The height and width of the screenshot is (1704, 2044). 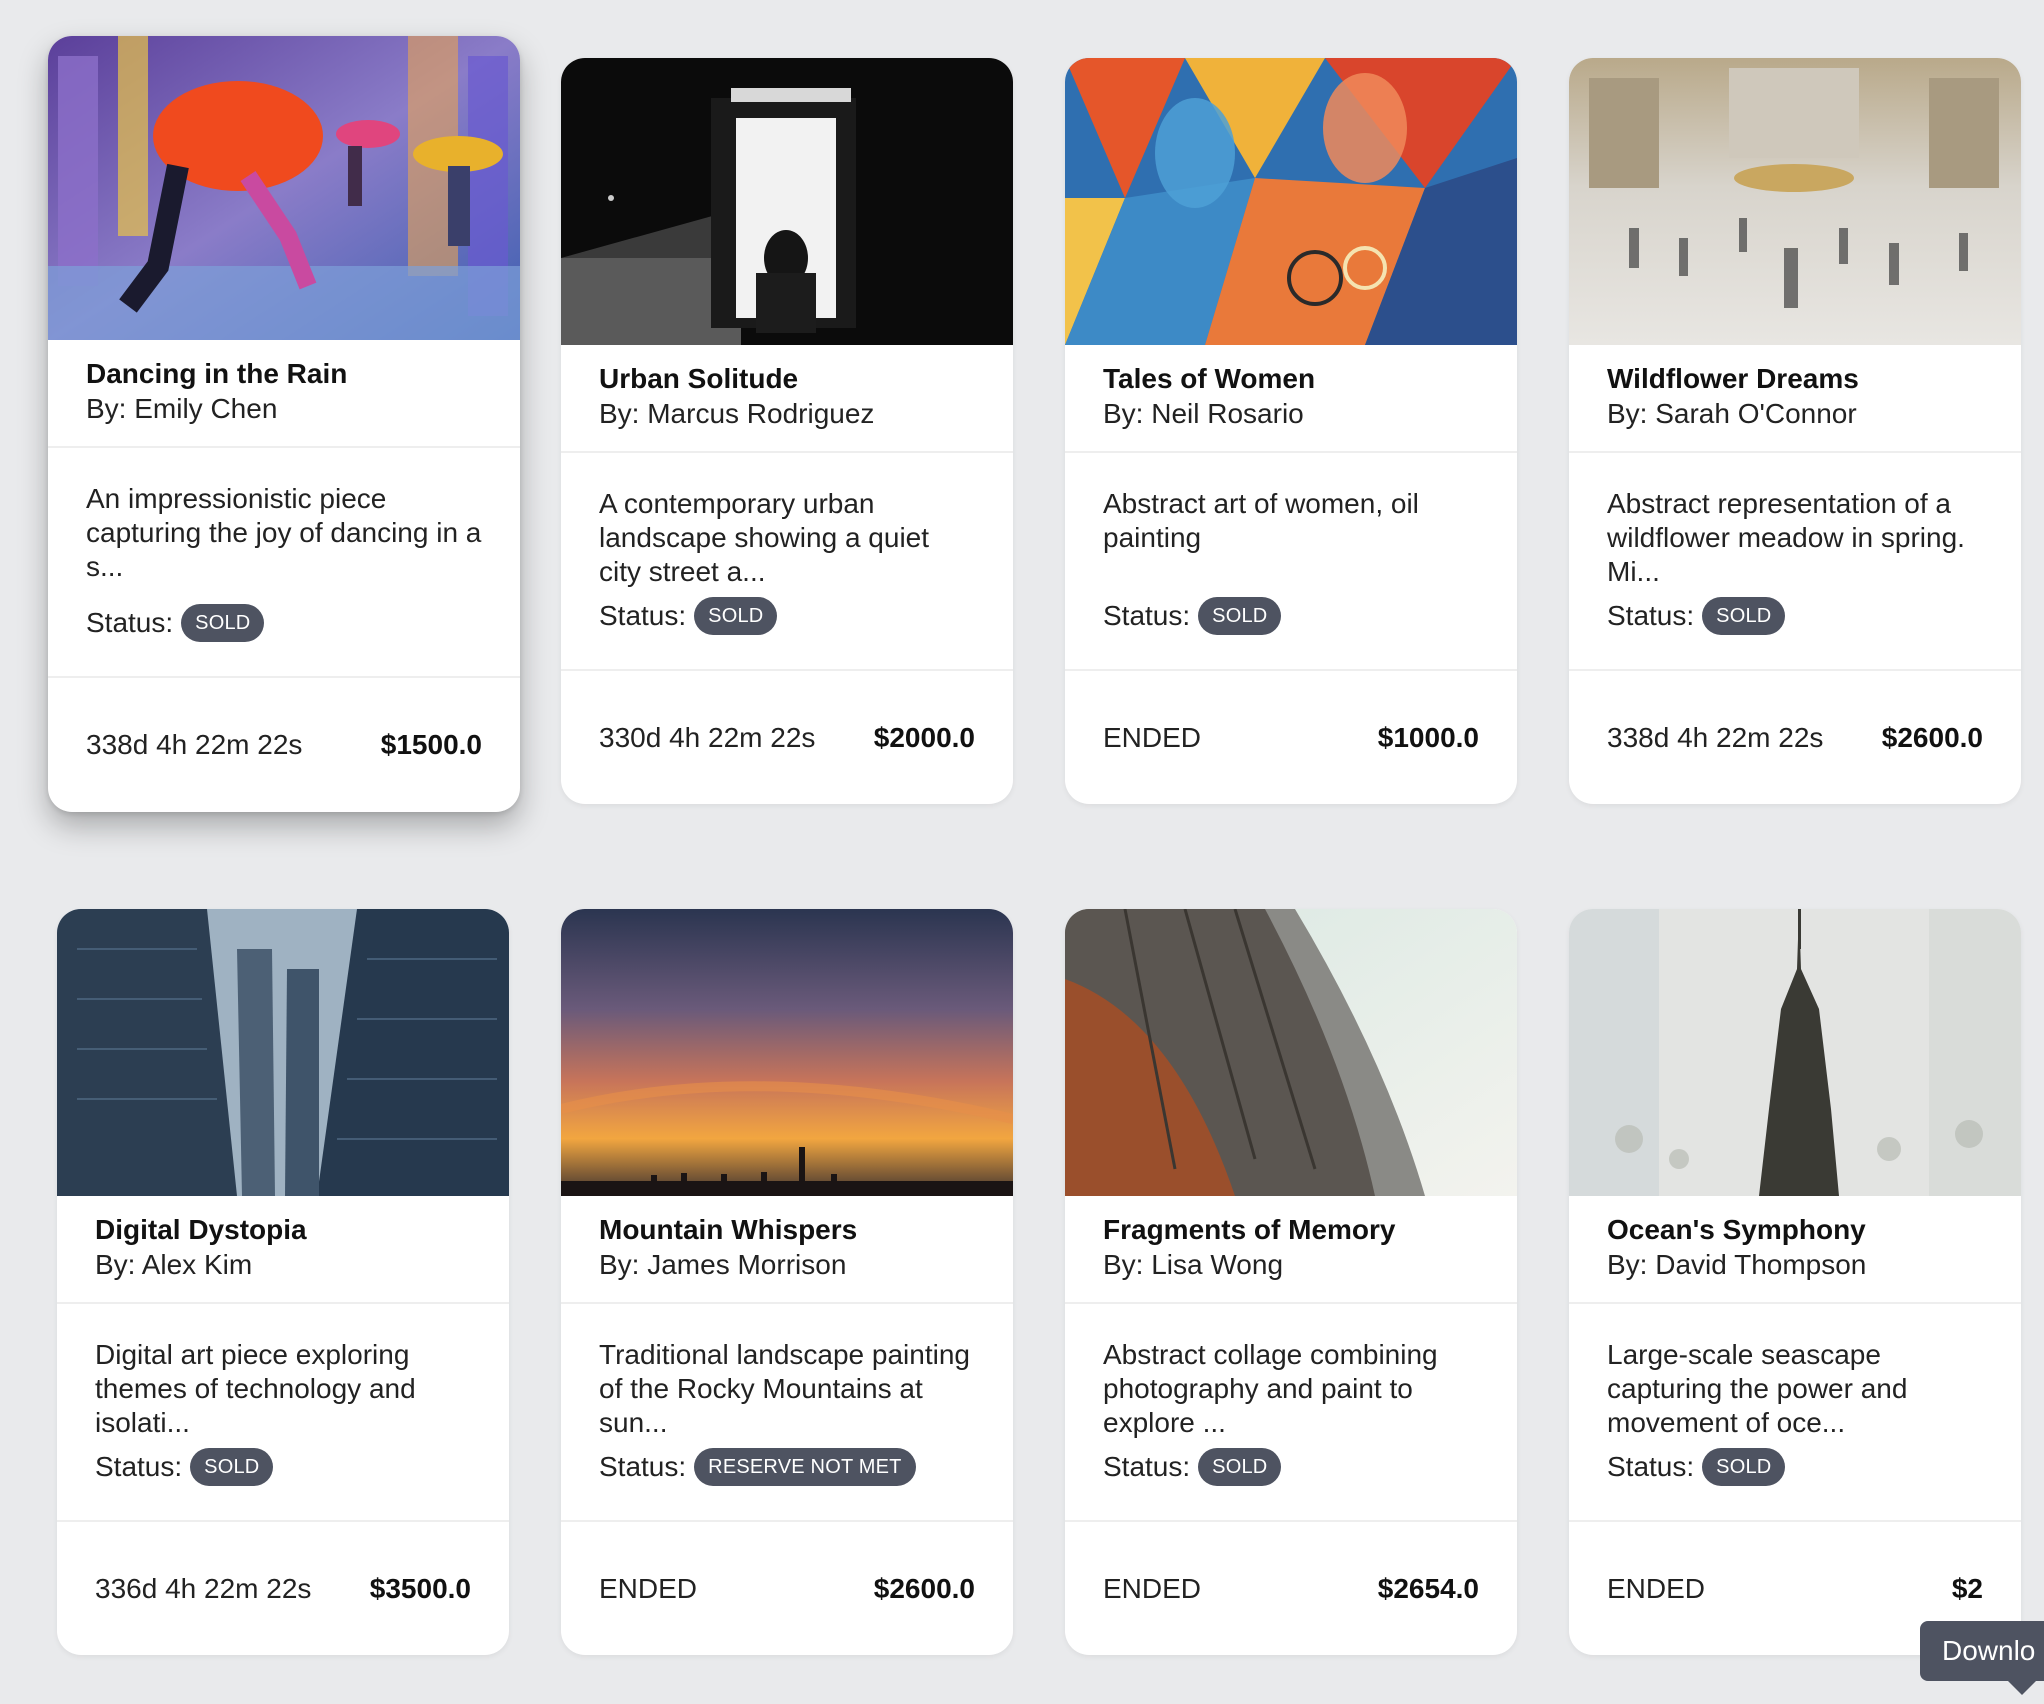 I want to click on status-badge: RESERVE NOT MET, so click(x=805, y=1467).